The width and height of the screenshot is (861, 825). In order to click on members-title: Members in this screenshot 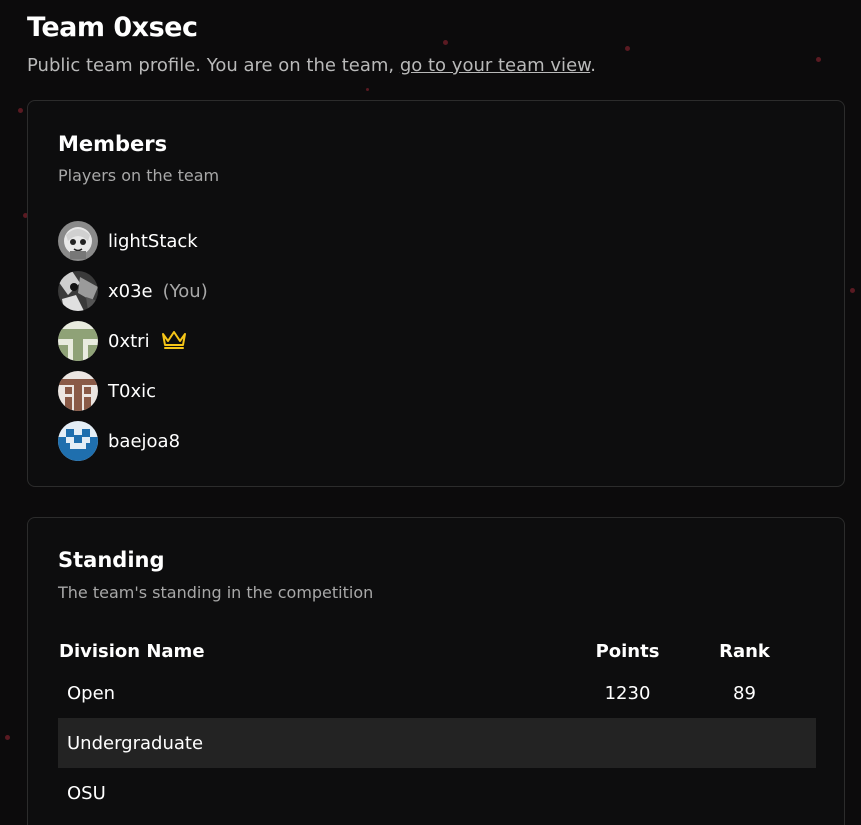, I will do `click(113, 144)`.